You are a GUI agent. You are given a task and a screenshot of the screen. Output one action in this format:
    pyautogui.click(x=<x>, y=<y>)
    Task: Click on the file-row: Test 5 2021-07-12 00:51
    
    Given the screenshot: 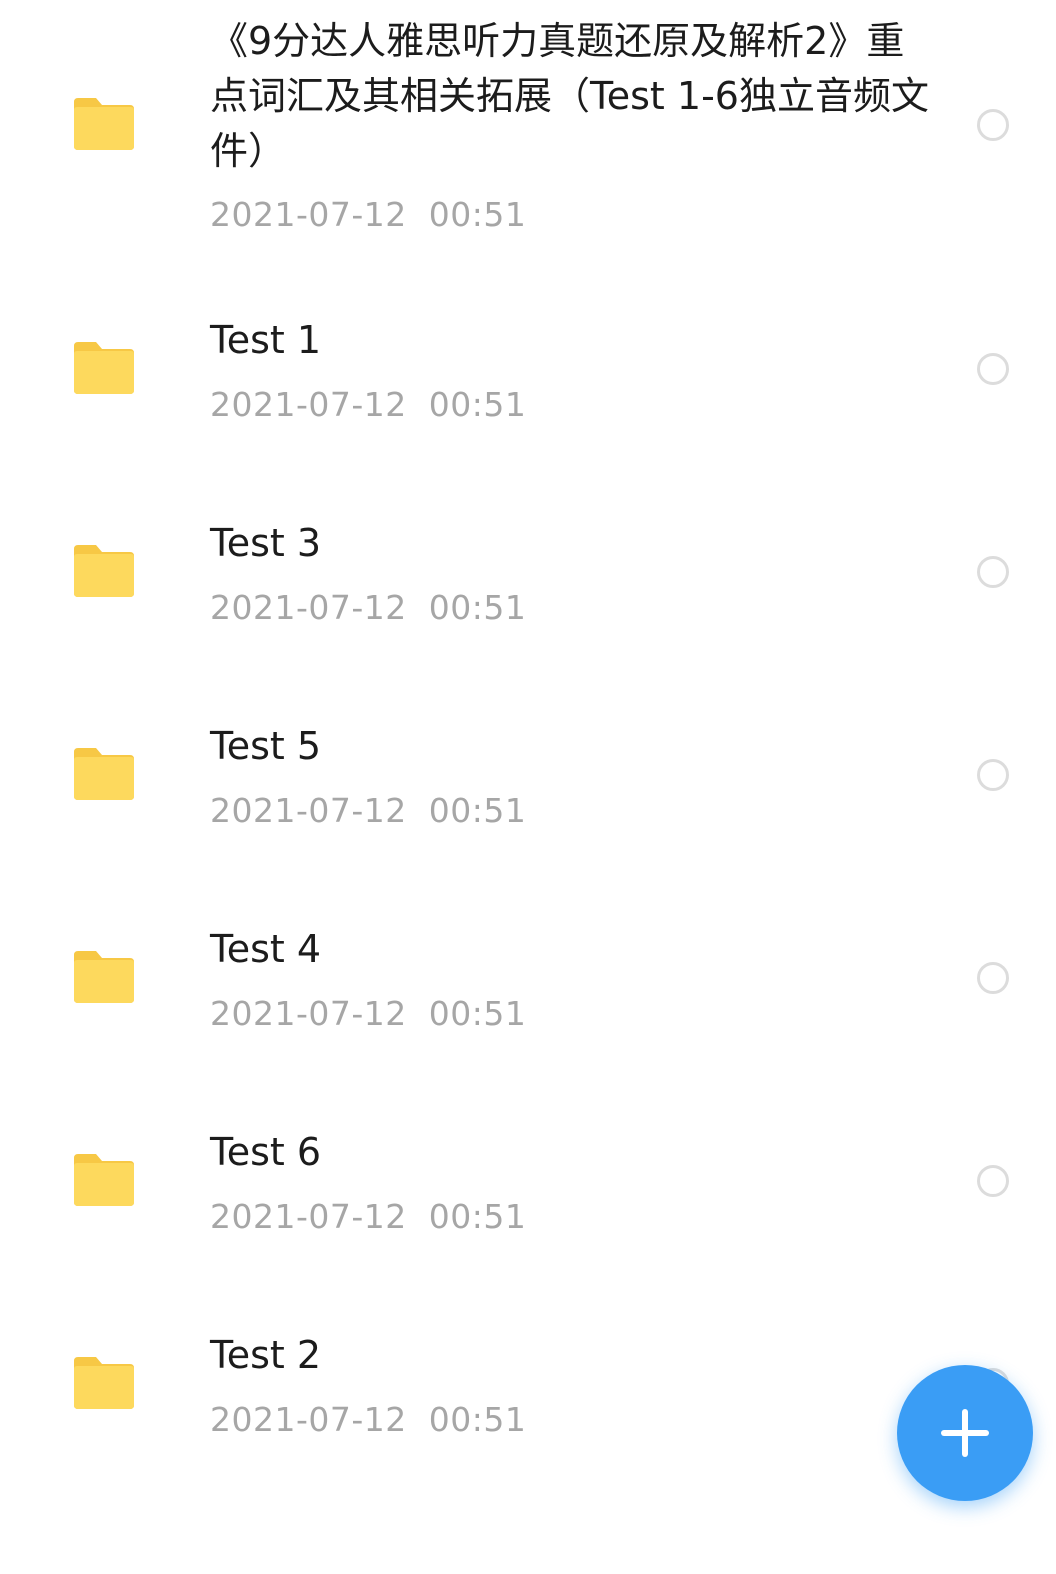 What is the action you would take?
    pyautogui.click(x=528, y=772)
    